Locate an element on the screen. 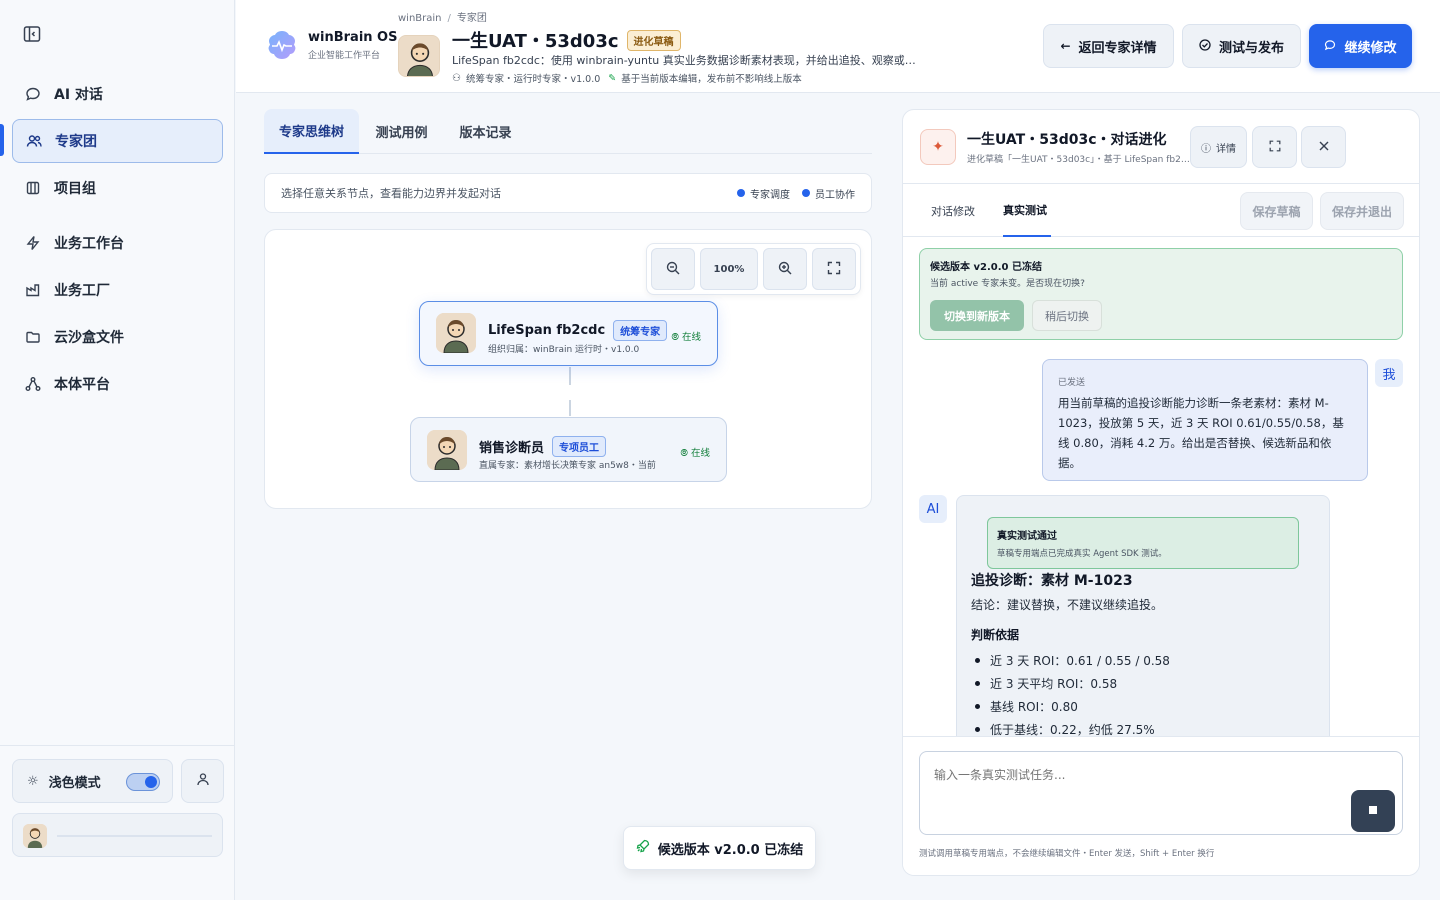 The width and height of the screenshot is (1440, 900). profile-card is located at coordinates (117, 835).